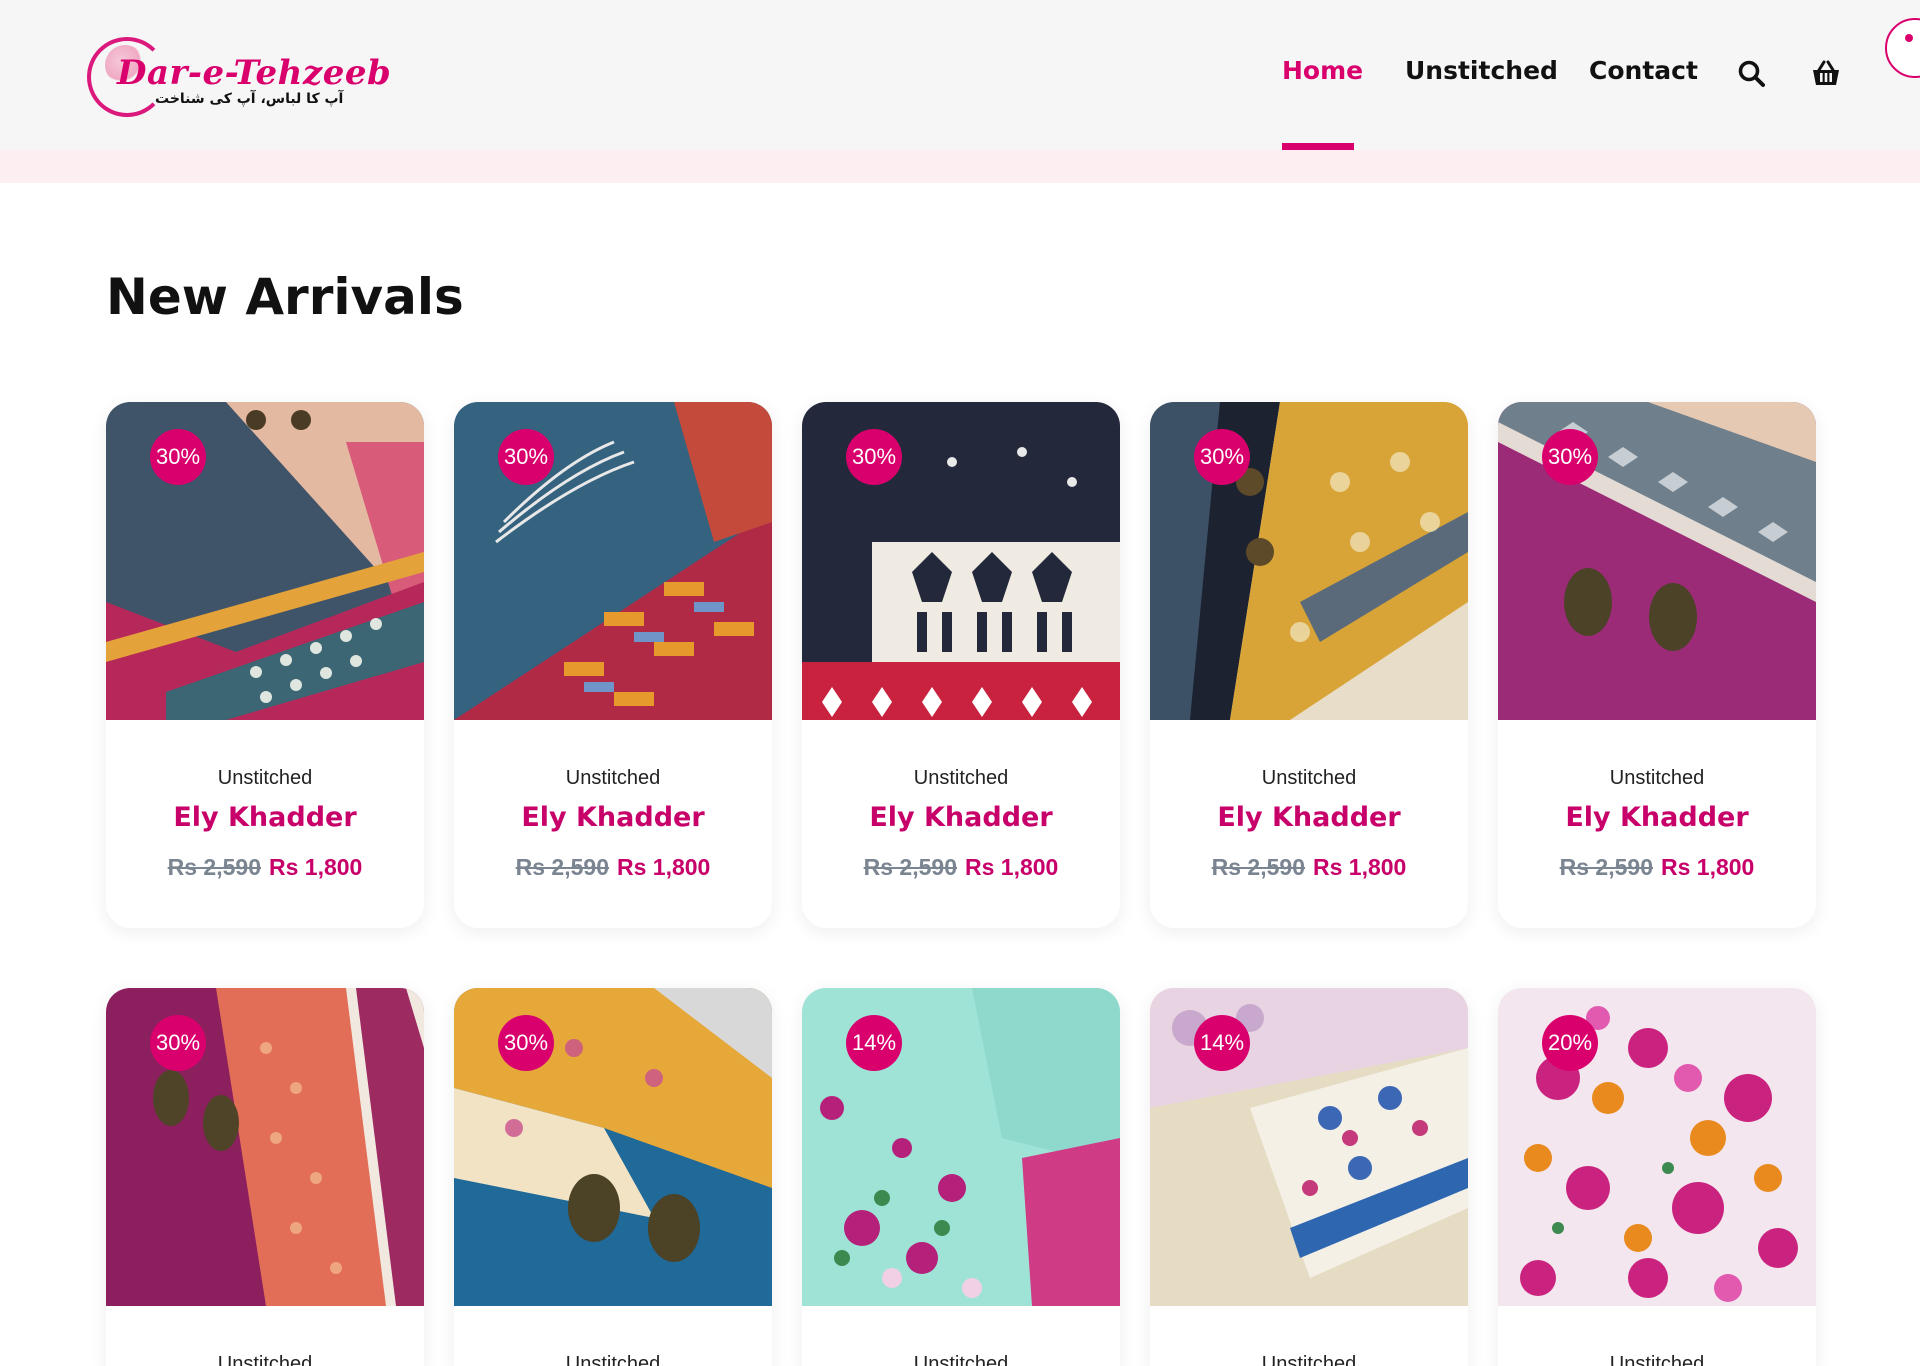  I want to click on nav-home: Home, so click(1322, 70).